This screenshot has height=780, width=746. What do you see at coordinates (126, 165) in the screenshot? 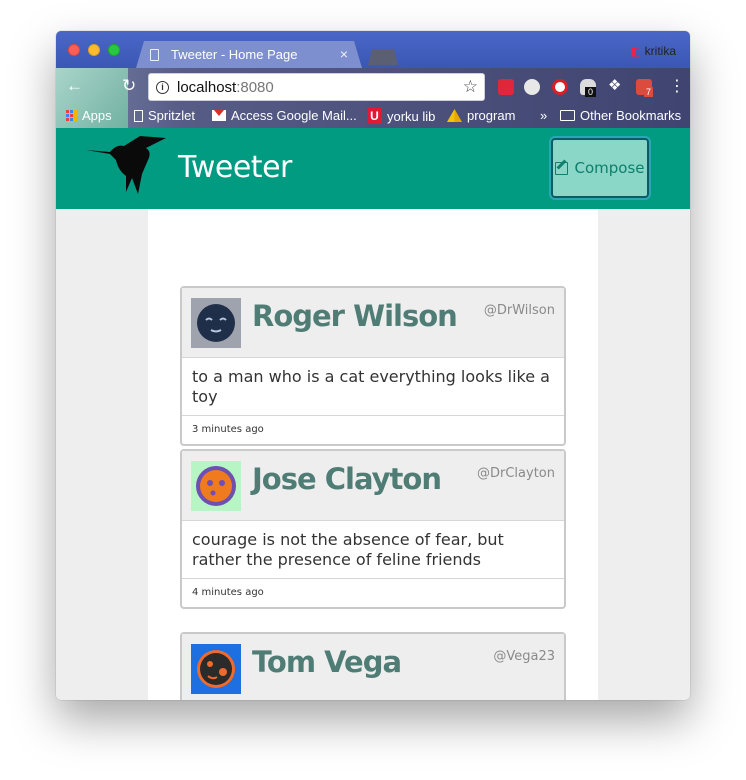
I see `hummingbird-logo` at bounding box center [126, 165].